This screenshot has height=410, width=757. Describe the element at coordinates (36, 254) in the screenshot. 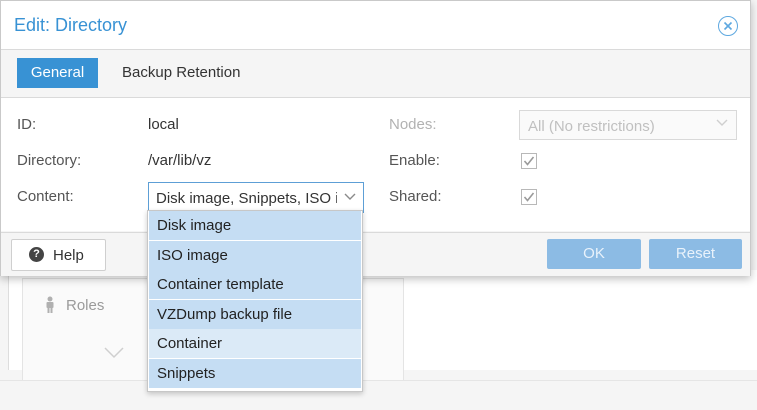

I see `question-circle-icon: ?` at that location.